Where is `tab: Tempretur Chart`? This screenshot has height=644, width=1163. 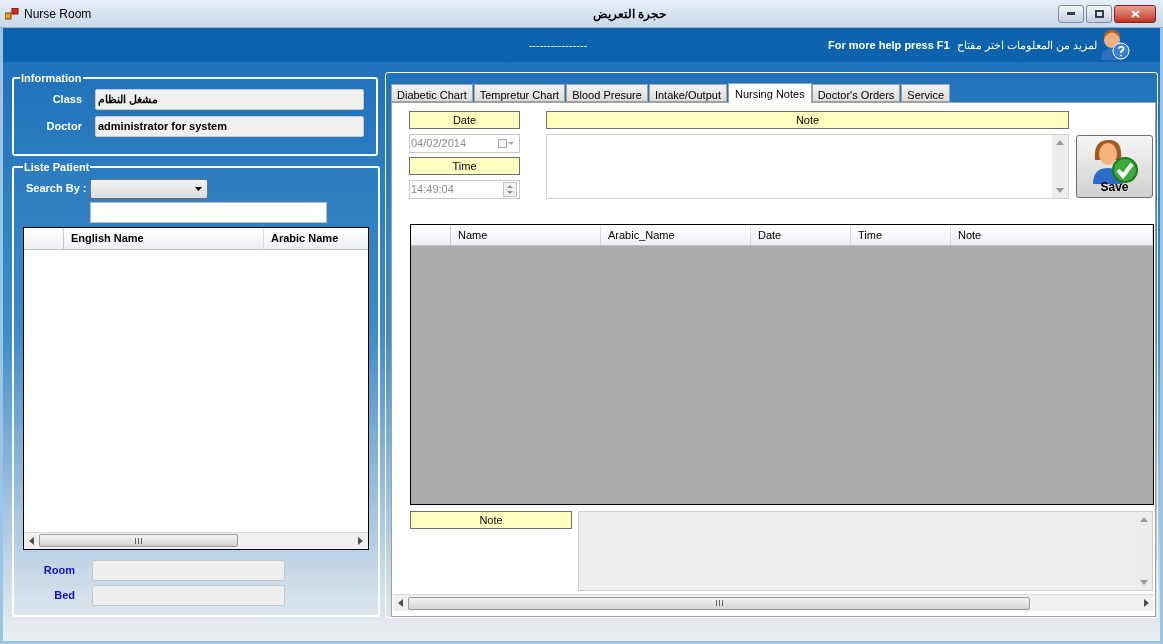
tab: Tempretur Chart is located at coordinates (519, 93).